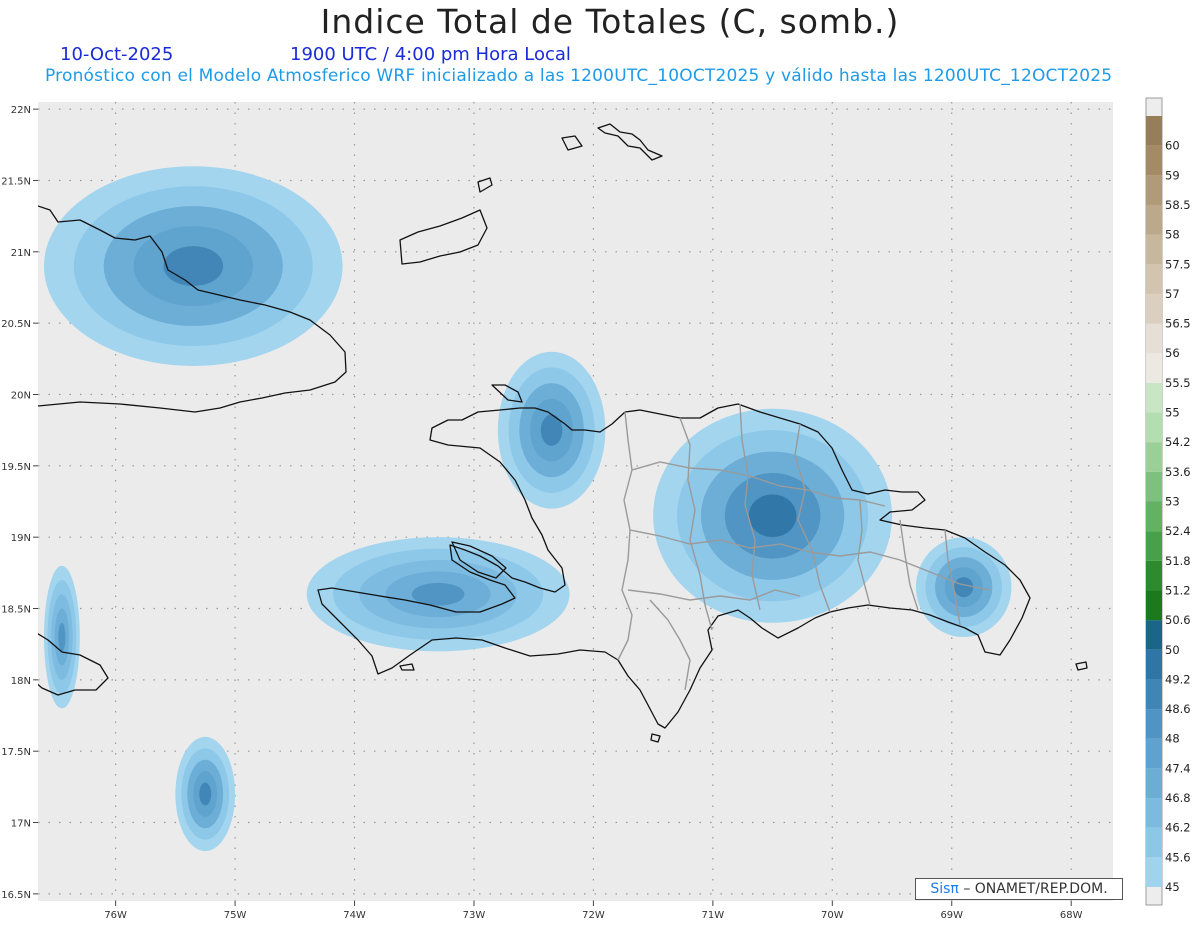 The height and width of the screenshot is (927, 1200). Describe the element at coordinates (1178, 205) in the screenshot. I see `colorbar-label: 58.5` at that location.